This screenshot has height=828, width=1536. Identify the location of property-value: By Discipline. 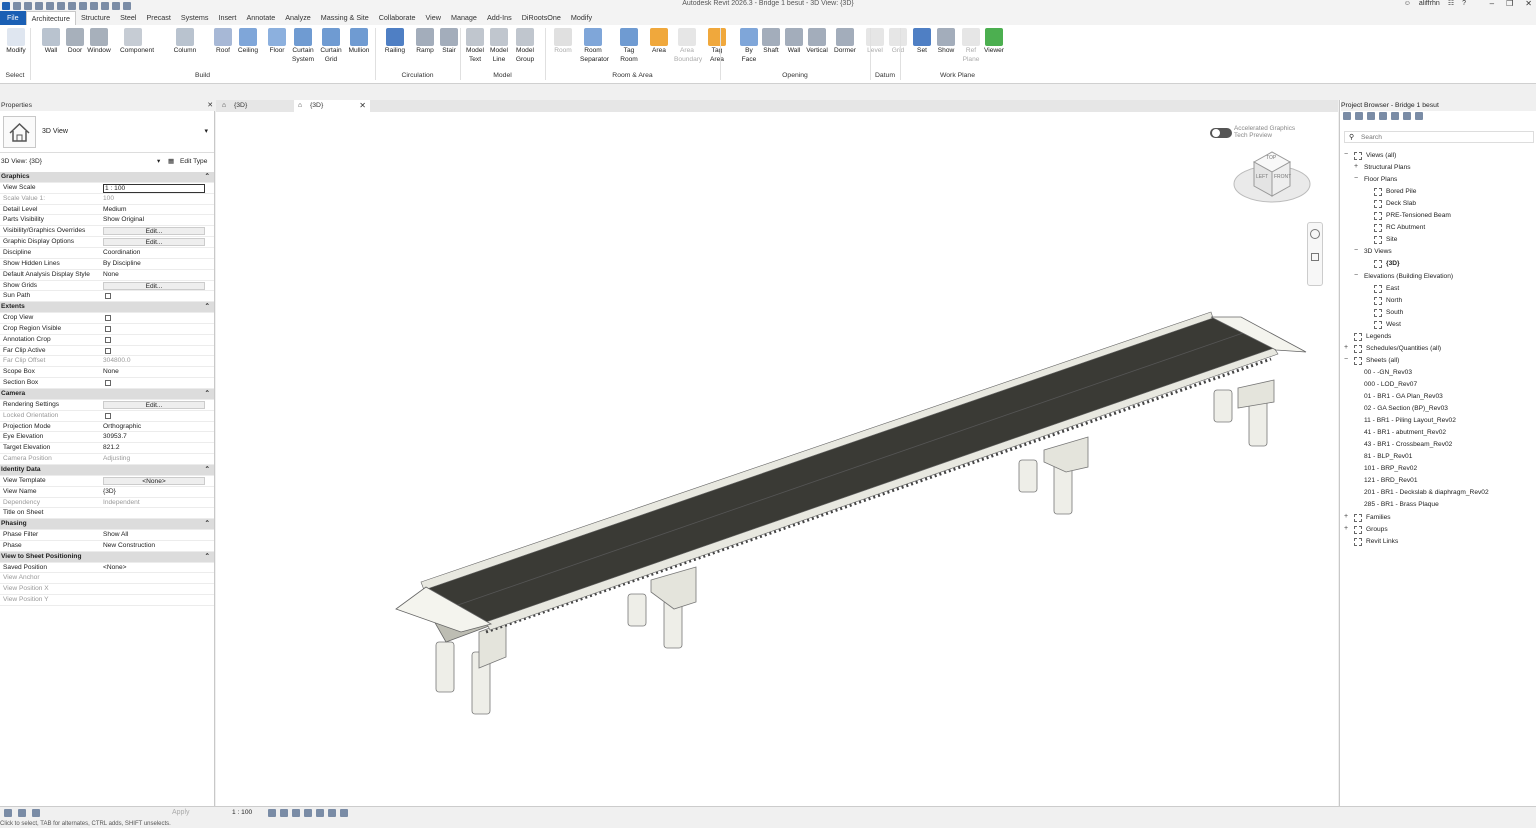
(122, 264).